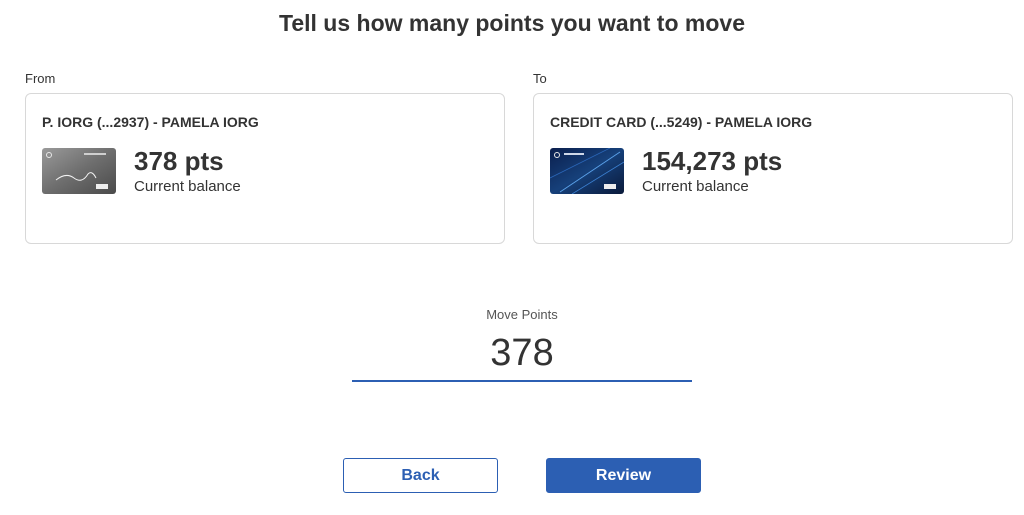 The height and width of the screenshot is (515, 1024). Describe the element at coordinates (522, 314) in the screenshot. I see `move-points-label: Move Points` at that location.